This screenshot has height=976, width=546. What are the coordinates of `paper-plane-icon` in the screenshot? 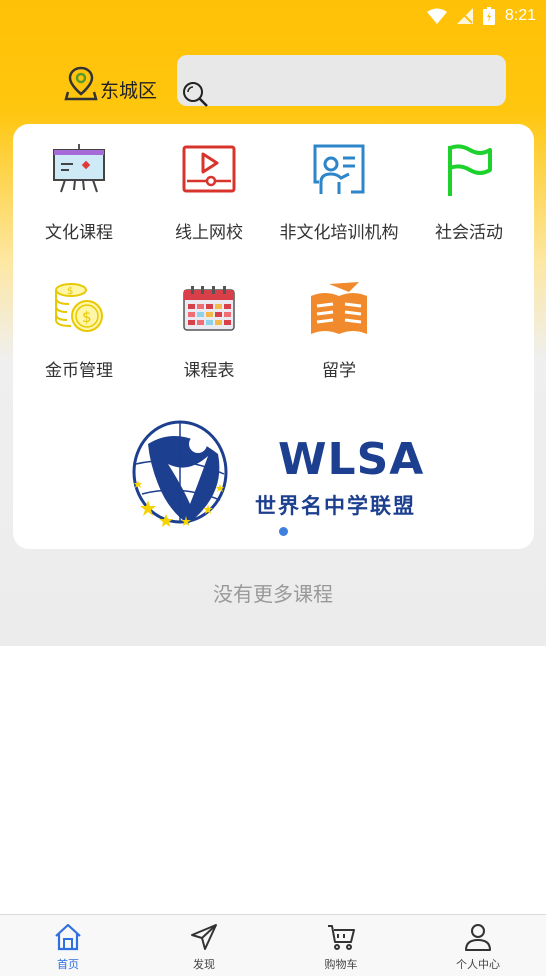 It's located at (204, 937).